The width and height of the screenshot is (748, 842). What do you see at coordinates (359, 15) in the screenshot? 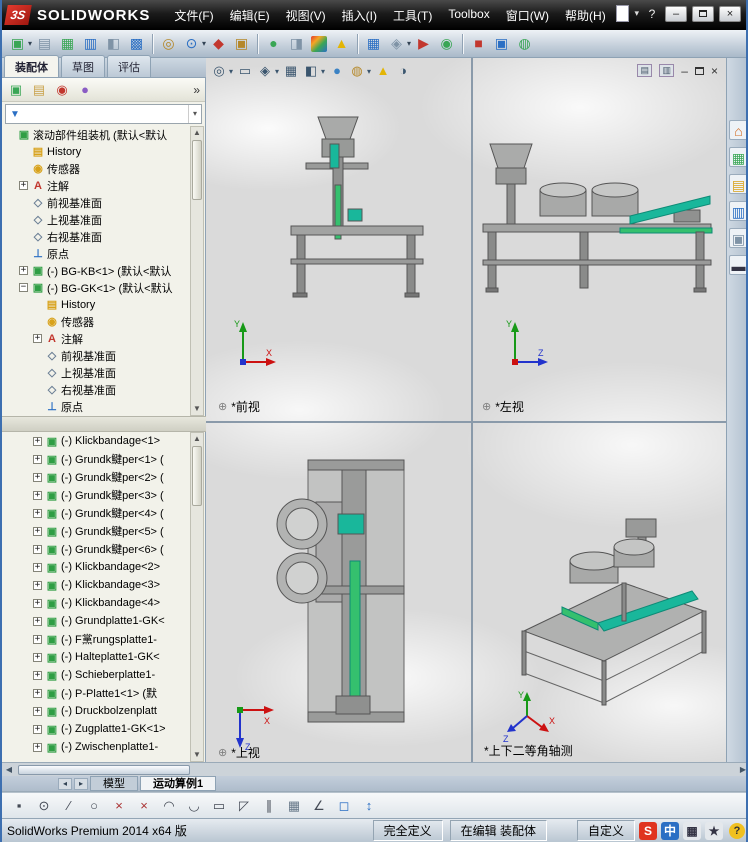
I see `menu-insert: 插入(I)` at bounding box center [359, 15].